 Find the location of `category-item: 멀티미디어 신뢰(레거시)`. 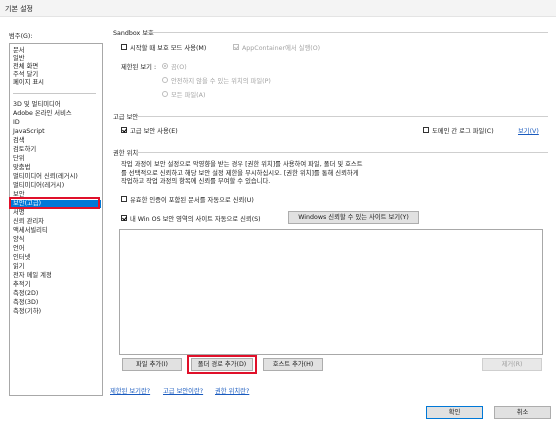

category-item: 멀티미디어 신뢰(레거시) is located at coordinates (45, 177).